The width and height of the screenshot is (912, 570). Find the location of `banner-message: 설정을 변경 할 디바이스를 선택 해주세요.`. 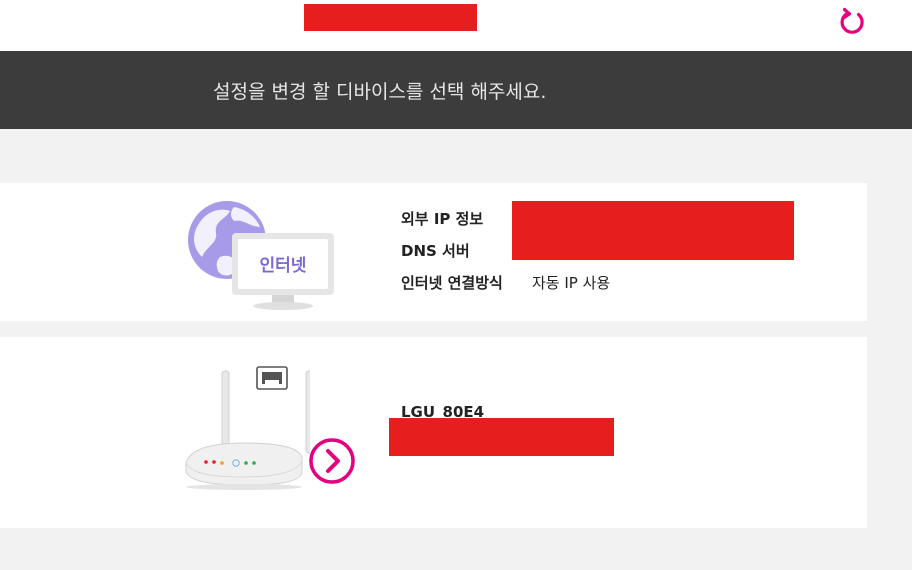

banner-message: 설정을 변경 할 디바이스를 선택 해주세요. is located at coordinates (380, 92).